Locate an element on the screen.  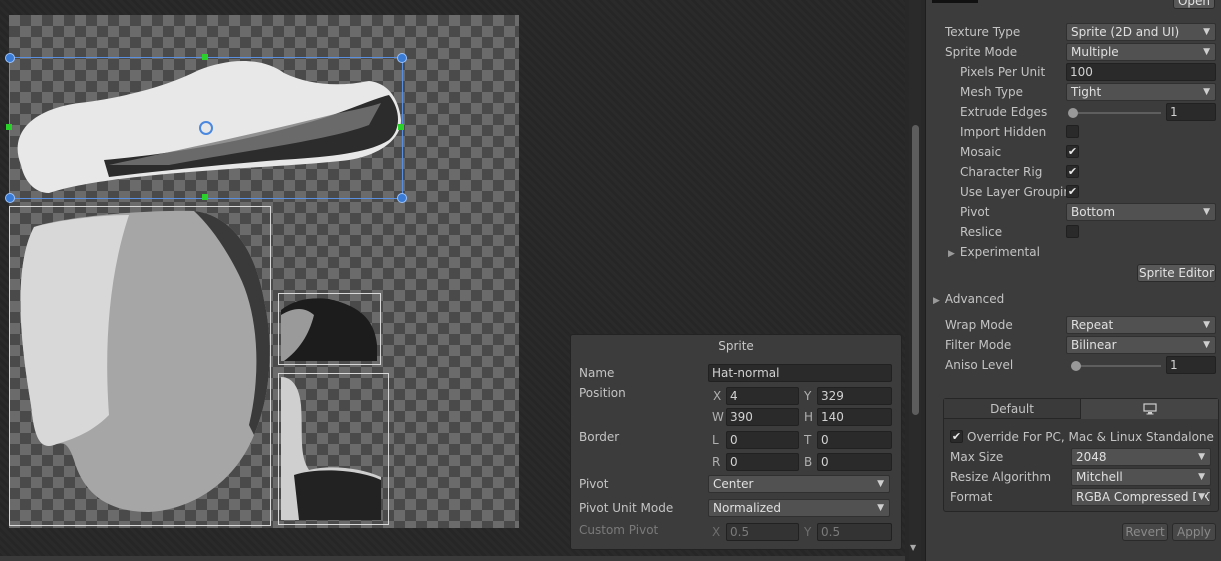
y-axis-label: Y is located at coordinates (808, 396).